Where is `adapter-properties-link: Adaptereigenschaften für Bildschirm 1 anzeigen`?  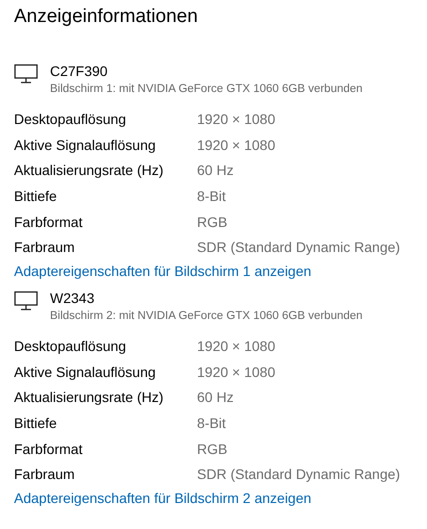 adapter-properties-link: Adaptereigenschaften für Bildschirm 1 anzeigen is located at coordinates (163, 271).